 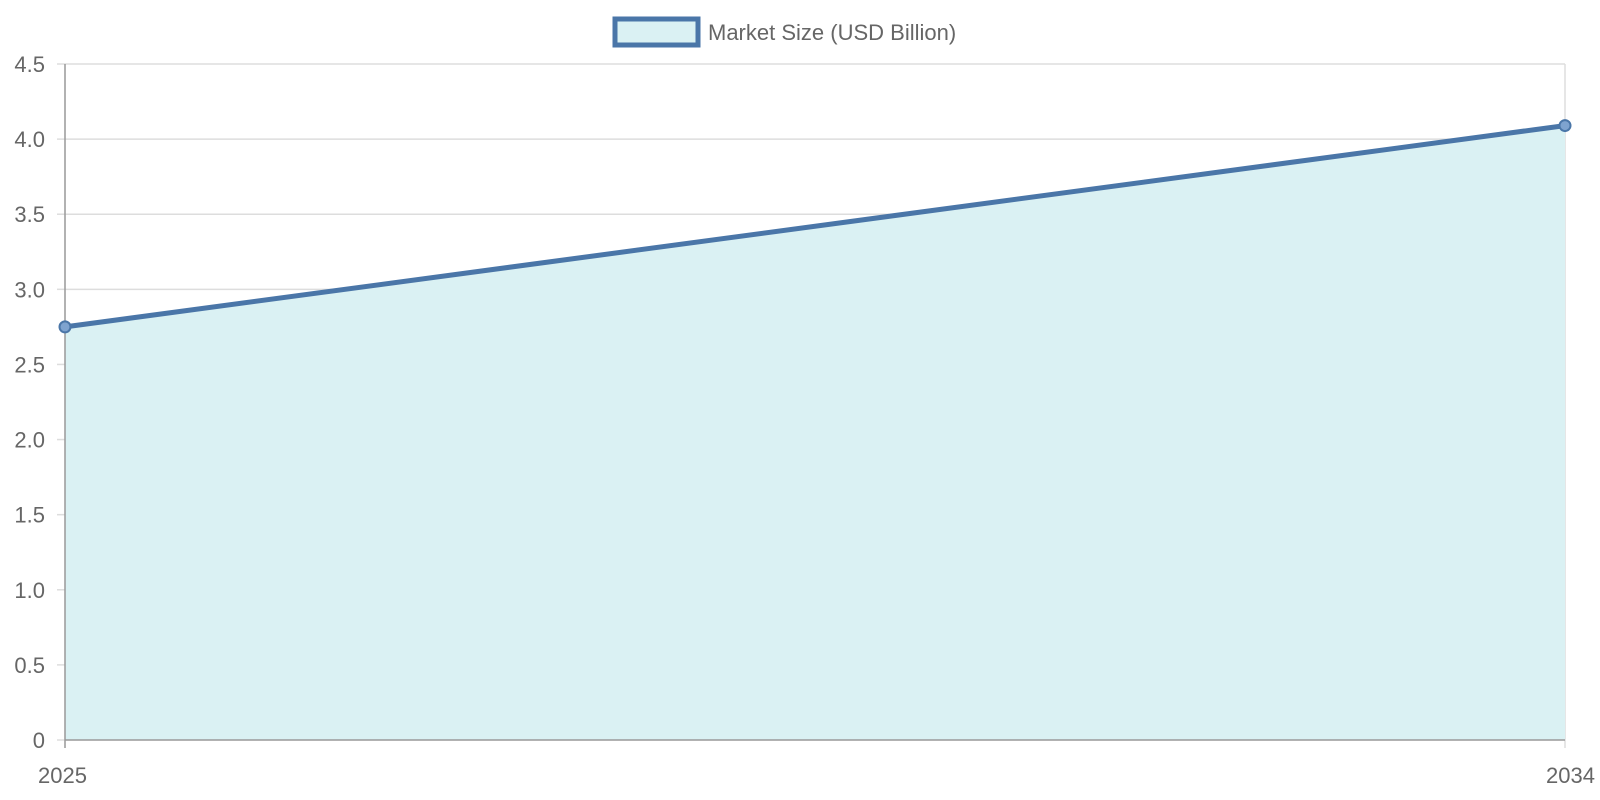 What do you see at coordinates (29, 214) in the screenshot?
I see `y-tick-label: 3.5` at bounding box center [29, 214].